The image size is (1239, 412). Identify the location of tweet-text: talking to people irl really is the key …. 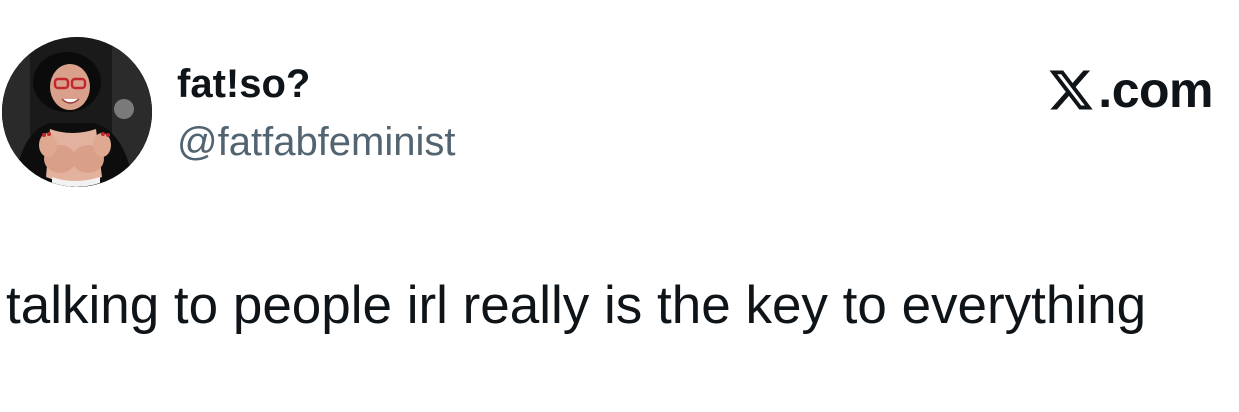
(576, 305).